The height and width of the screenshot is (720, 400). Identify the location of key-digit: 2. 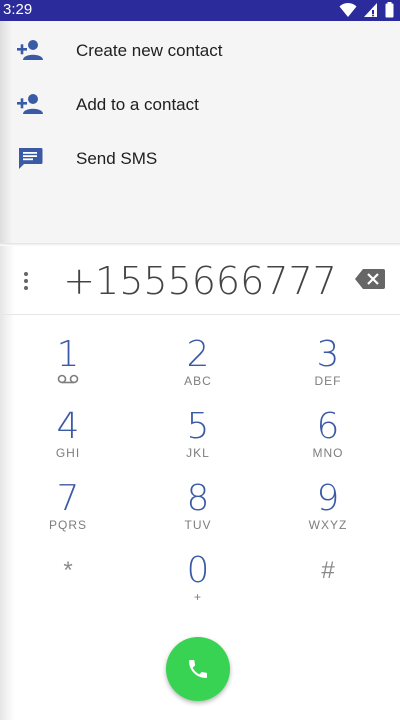
(198, 354).